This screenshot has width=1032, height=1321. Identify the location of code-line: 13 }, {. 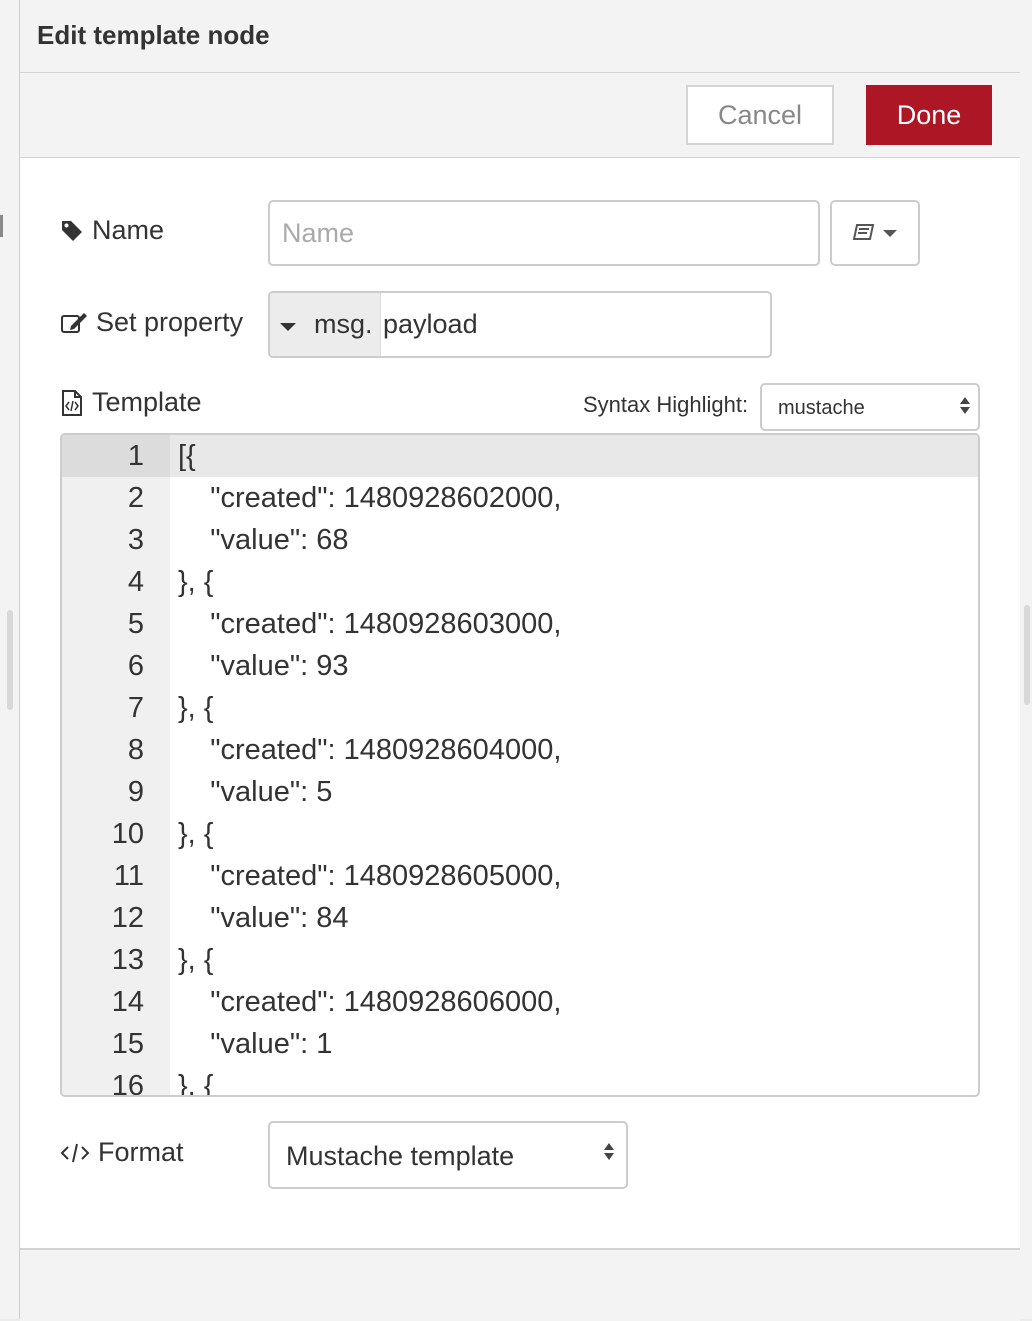
(520, 960).